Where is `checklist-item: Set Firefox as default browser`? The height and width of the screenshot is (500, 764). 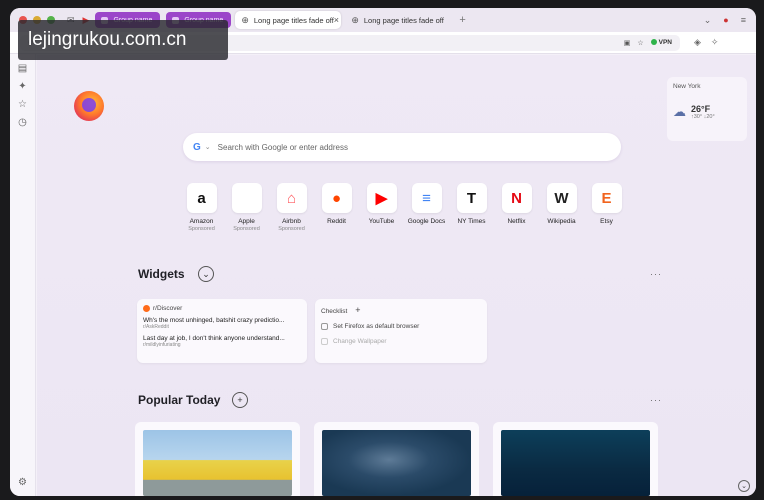
checklist-item: Set Firefox as default browser is located at coordinates (401, 326).